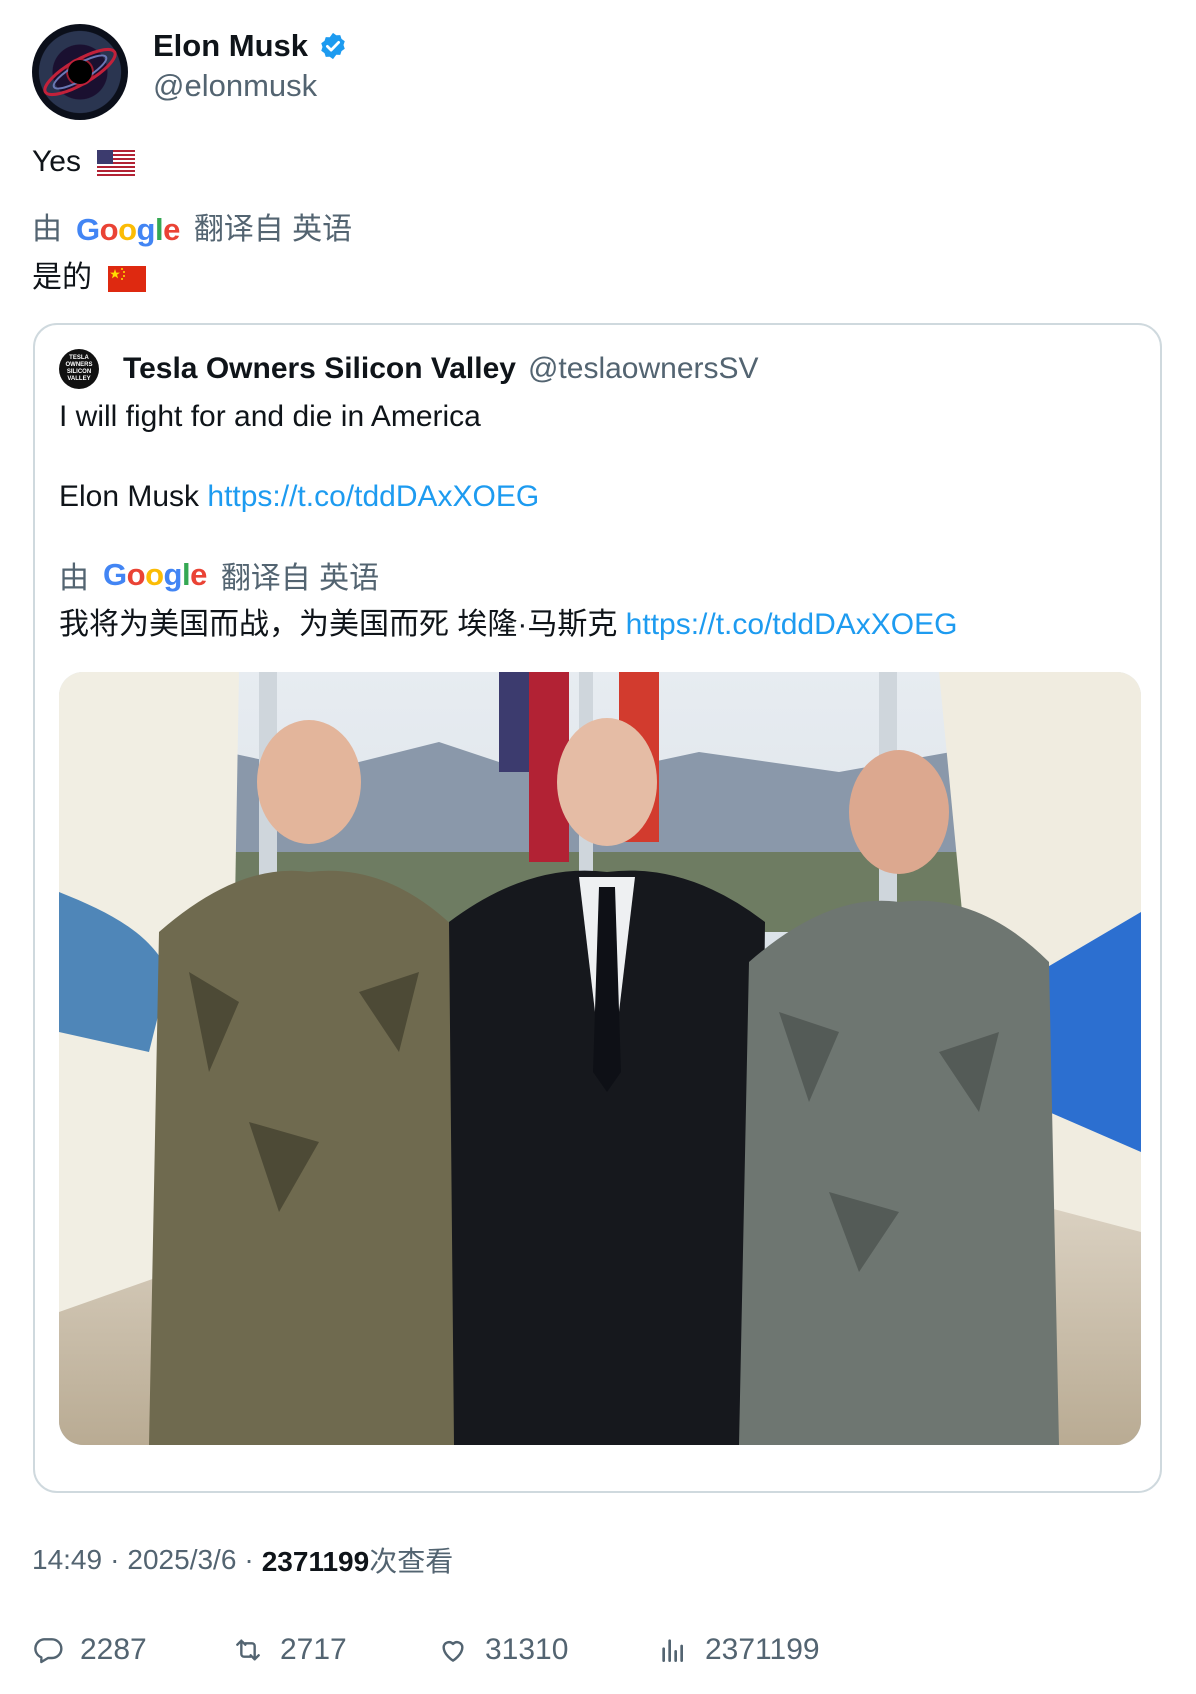 This screenshot has width=1196, height=1694. I want to click on bar-chart-icon, so click(672, 1650).